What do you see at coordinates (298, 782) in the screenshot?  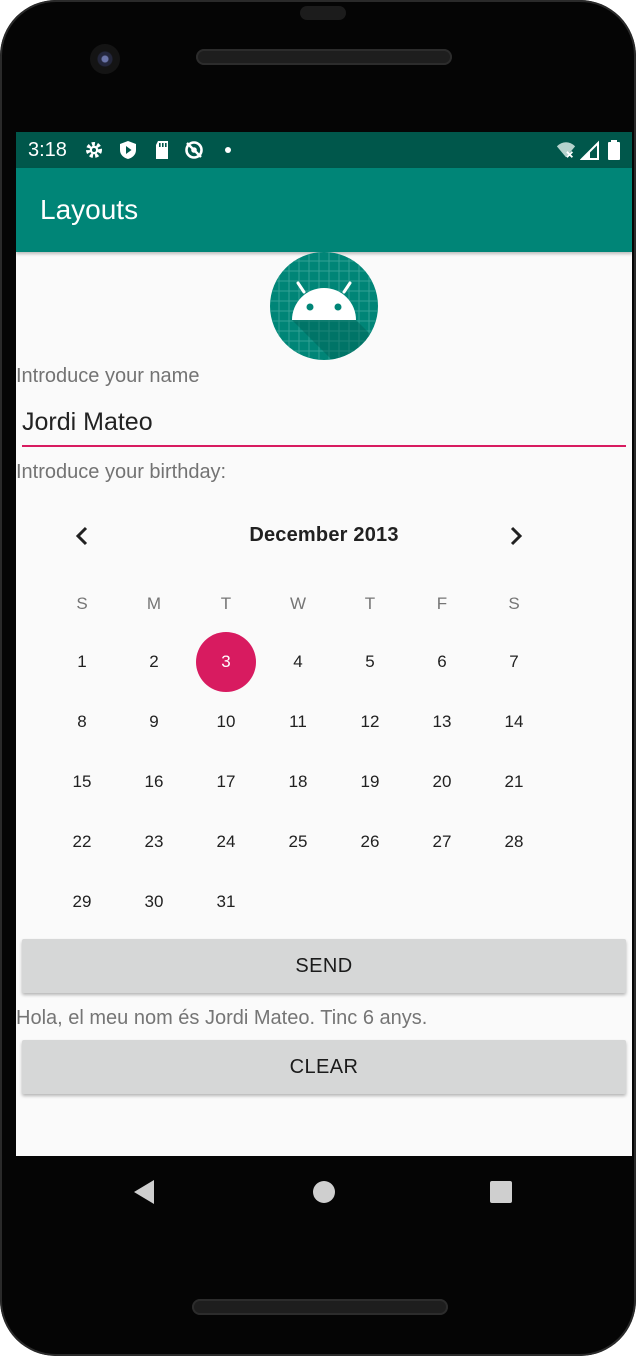 I see `calendar-day: 18` at bounding box center [298, 782].